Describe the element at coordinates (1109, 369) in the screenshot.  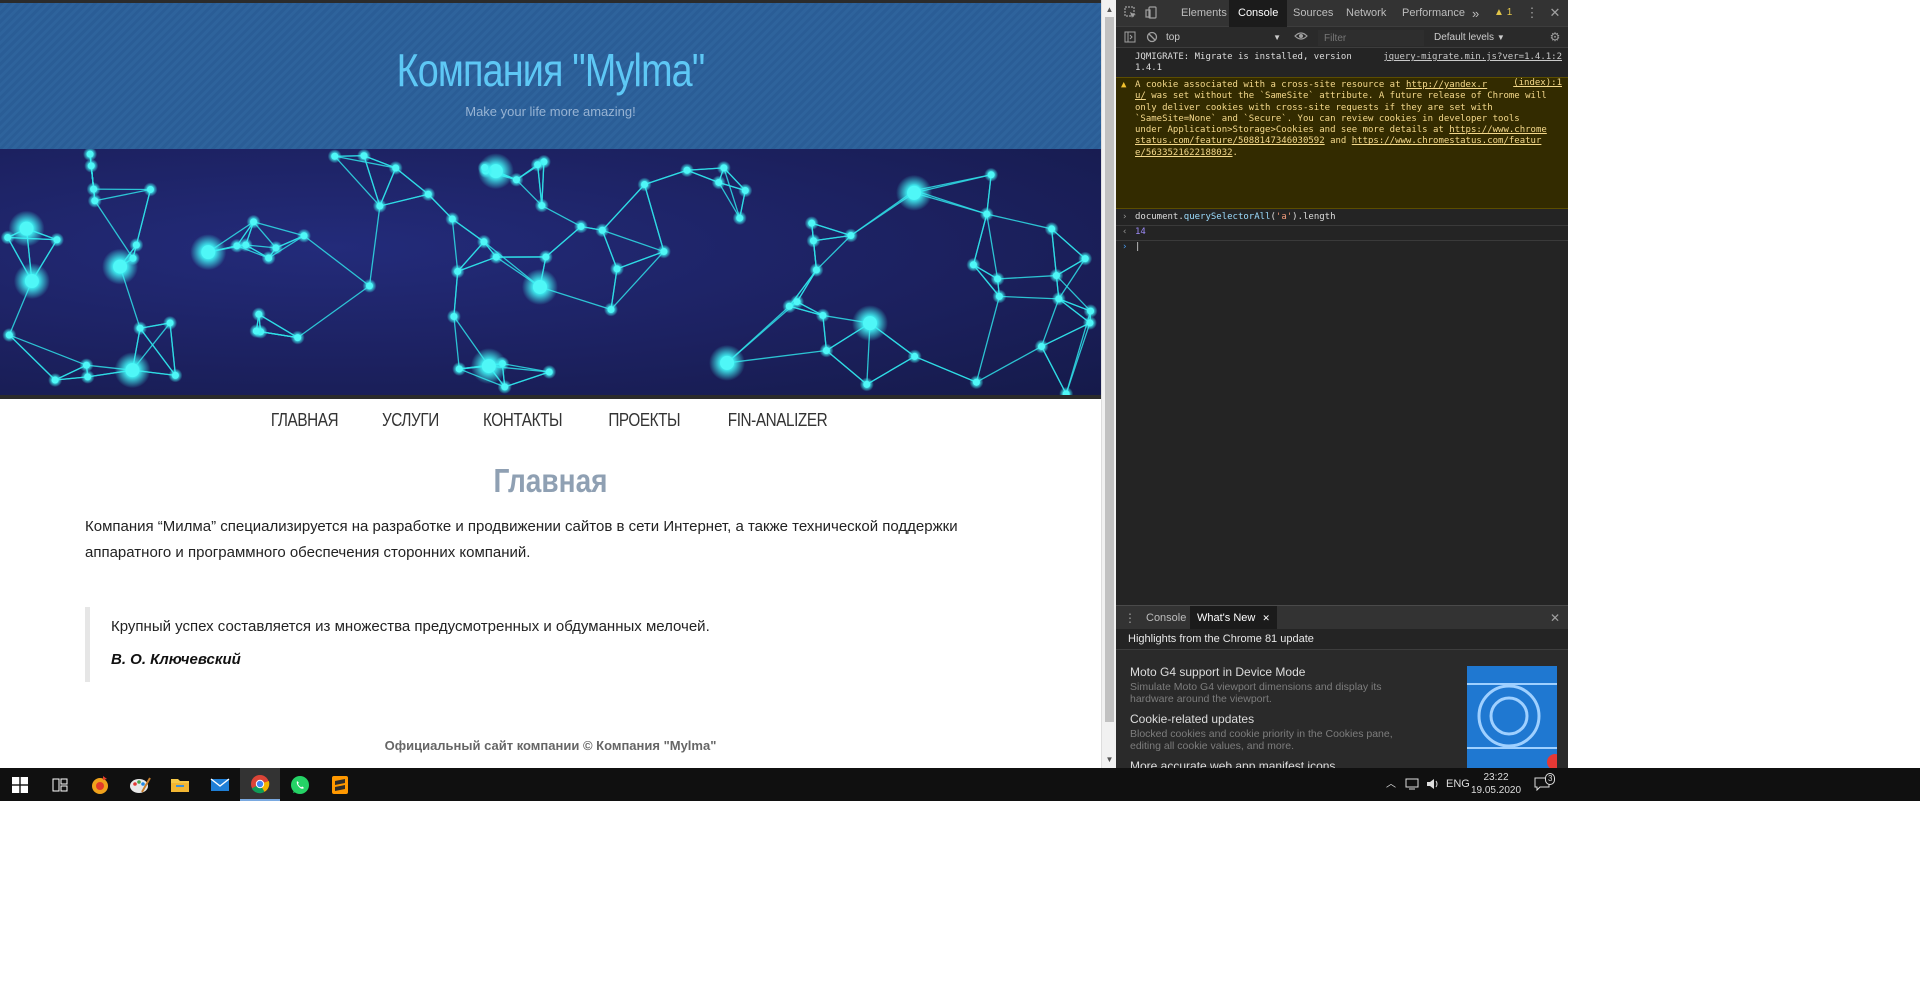
I see `scrollbar-thumb` at that location.